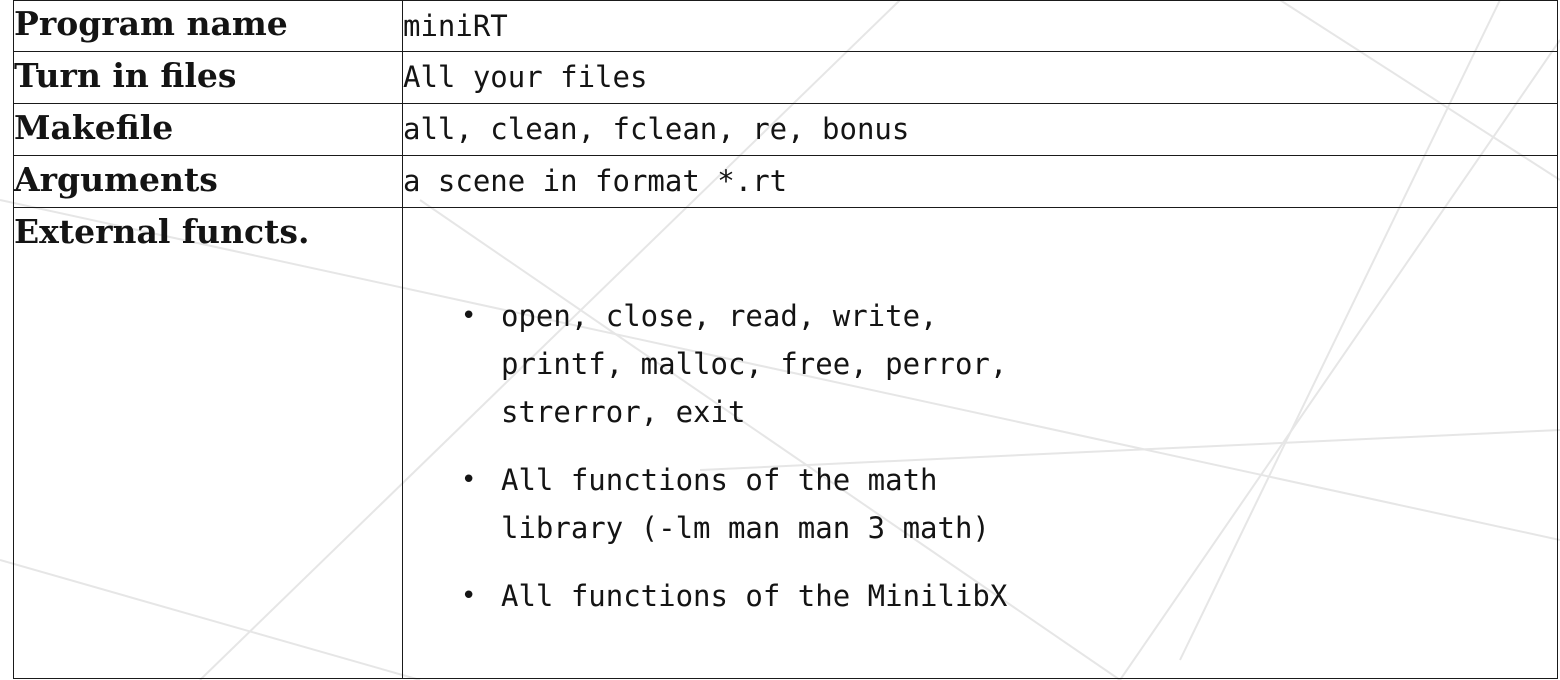 Image resolution: width=1560 pixels, height=680 pixels. Describe the element at coordinates (719, 480) in the screenshot. I see `list-item-line: All functions of the math` at that location.